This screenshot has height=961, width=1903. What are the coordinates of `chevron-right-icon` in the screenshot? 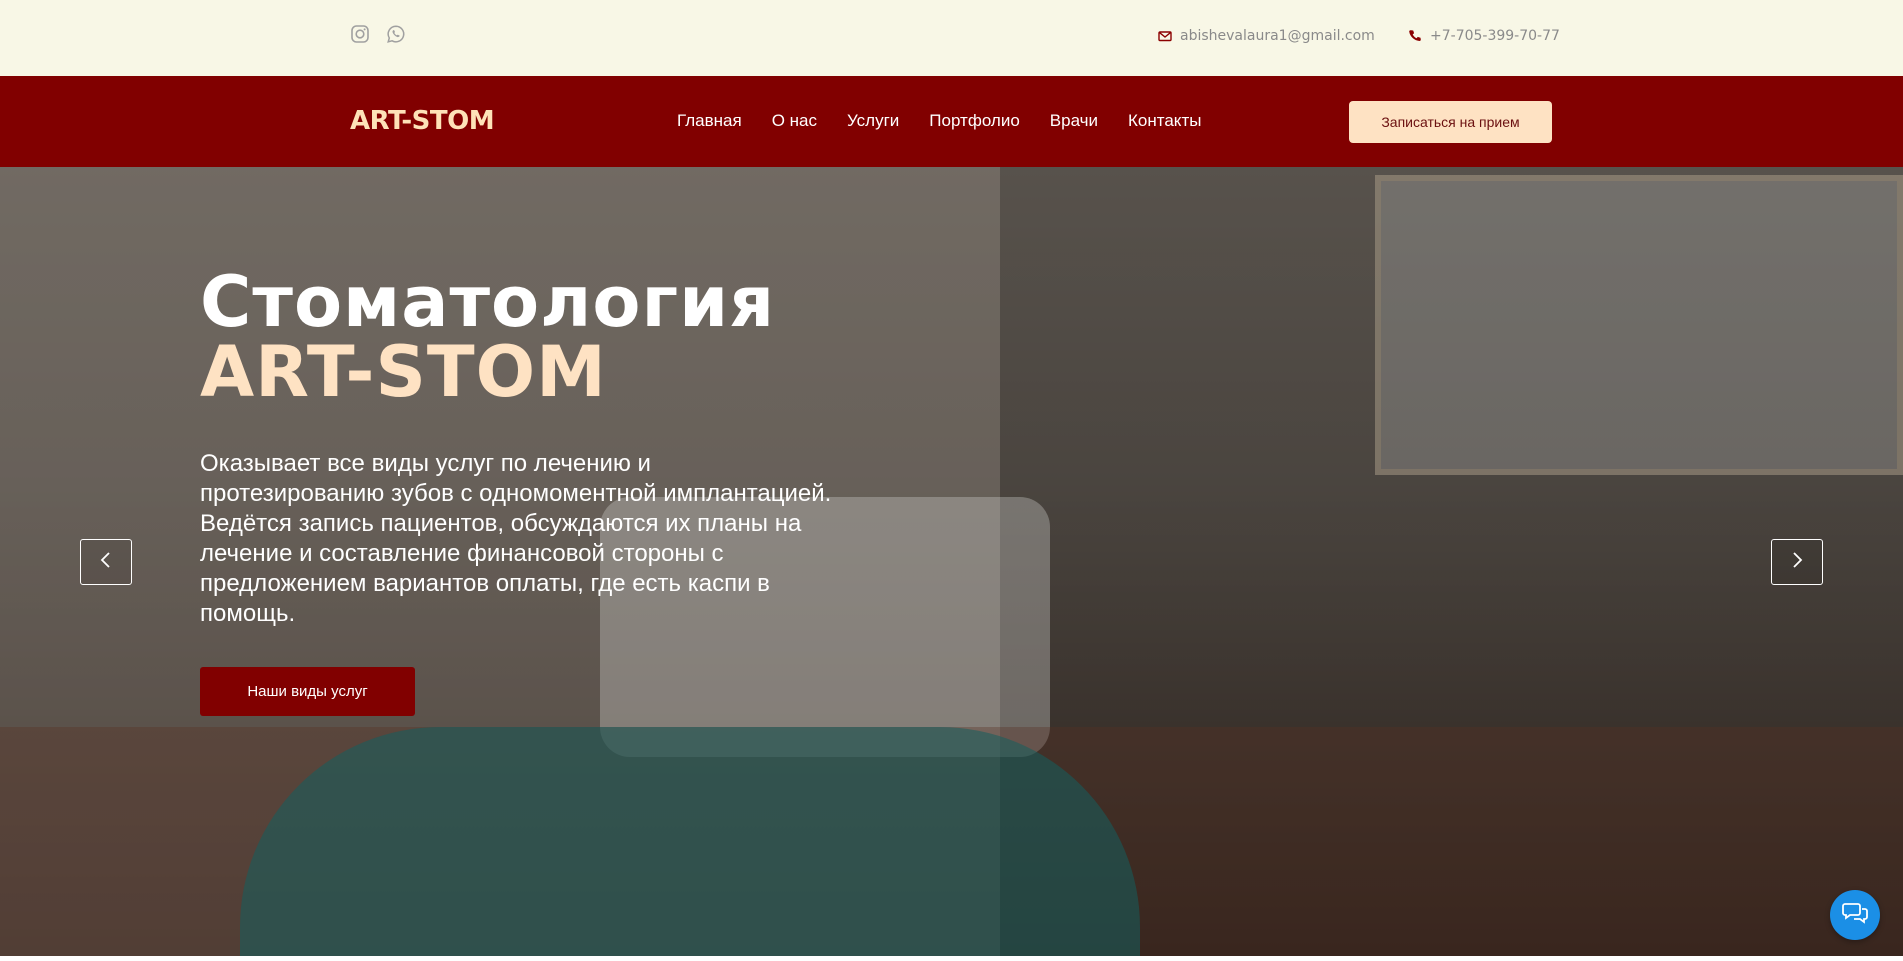 It's located at (1797, 562).